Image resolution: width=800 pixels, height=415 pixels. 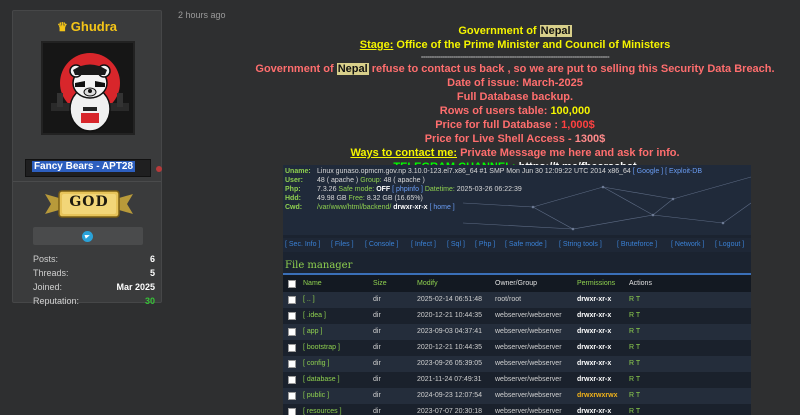 I want to click on nav-bruteforce: [ Bruteforce ], so click(x=637, y=244).